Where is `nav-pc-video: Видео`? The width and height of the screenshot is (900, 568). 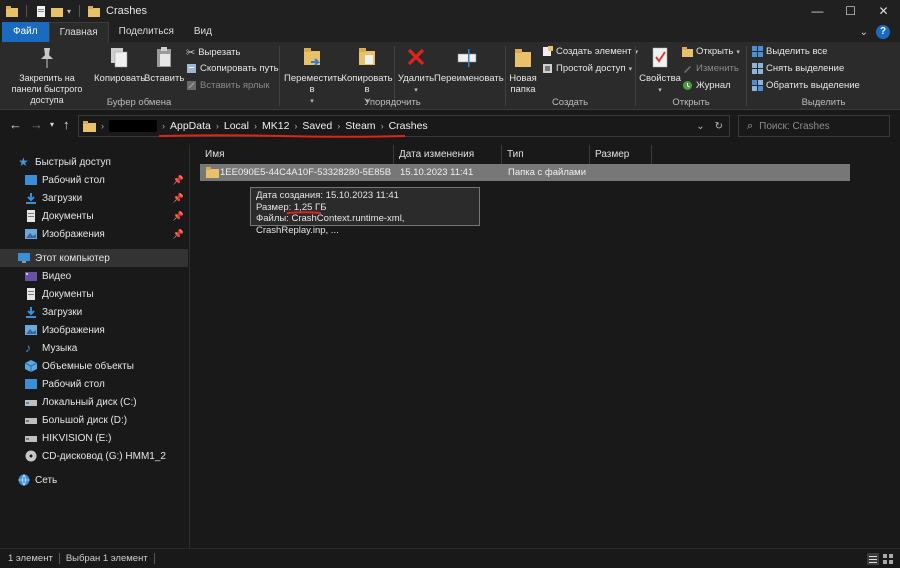
nav-pc-video: Видео is located at coordinates (94, 276).